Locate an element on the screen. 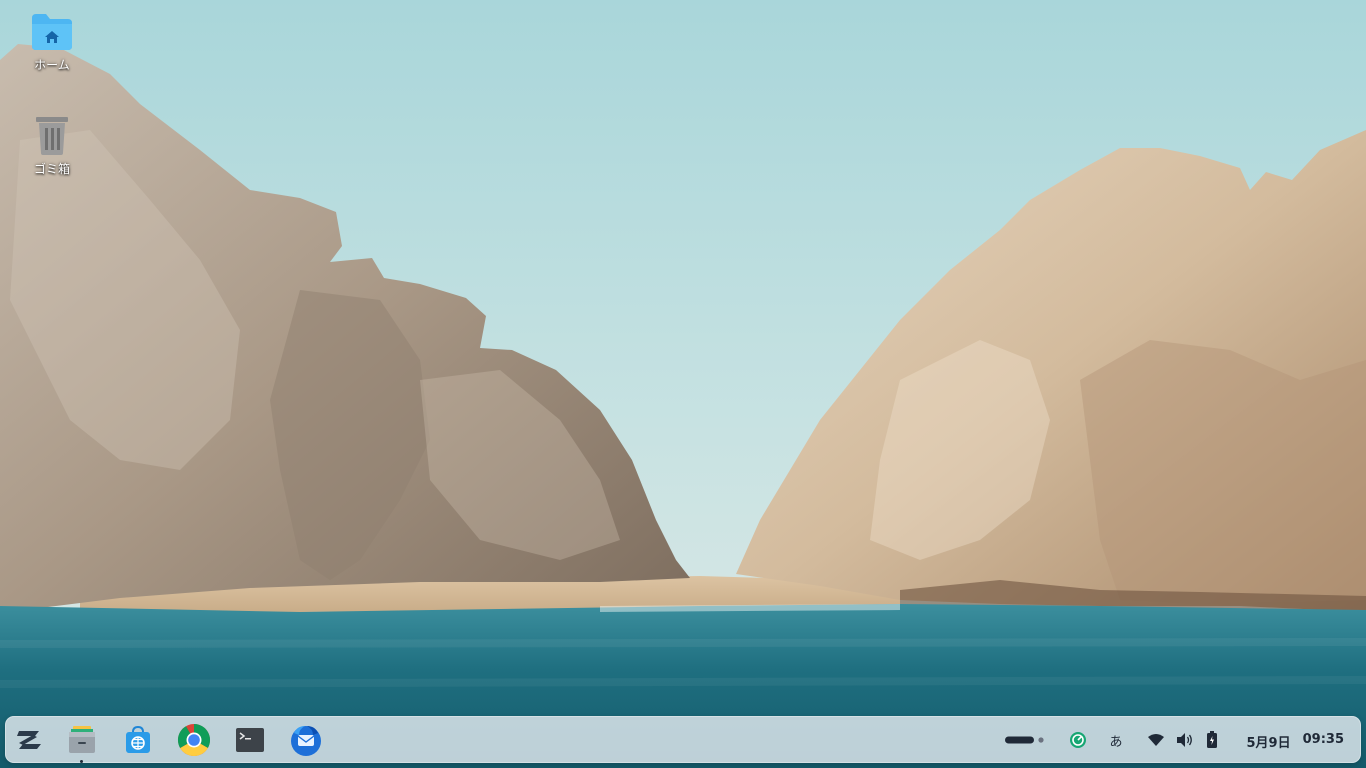  taskbar: あ 5月9日 09:35 is located at coordinates (683, 739).